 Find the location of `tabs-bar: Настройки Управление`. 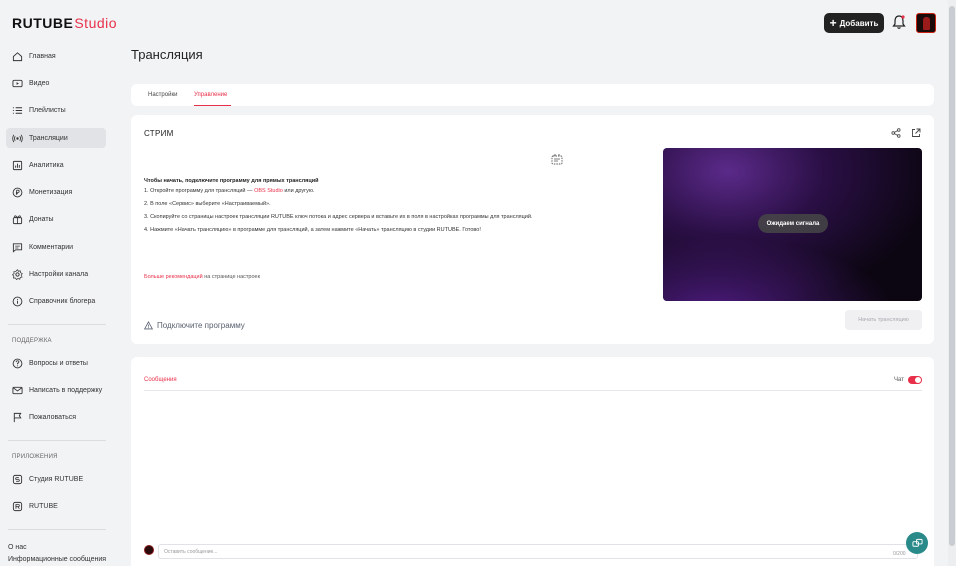

tabs-bar: Настройки Управление is located at coordinates (532, 95).